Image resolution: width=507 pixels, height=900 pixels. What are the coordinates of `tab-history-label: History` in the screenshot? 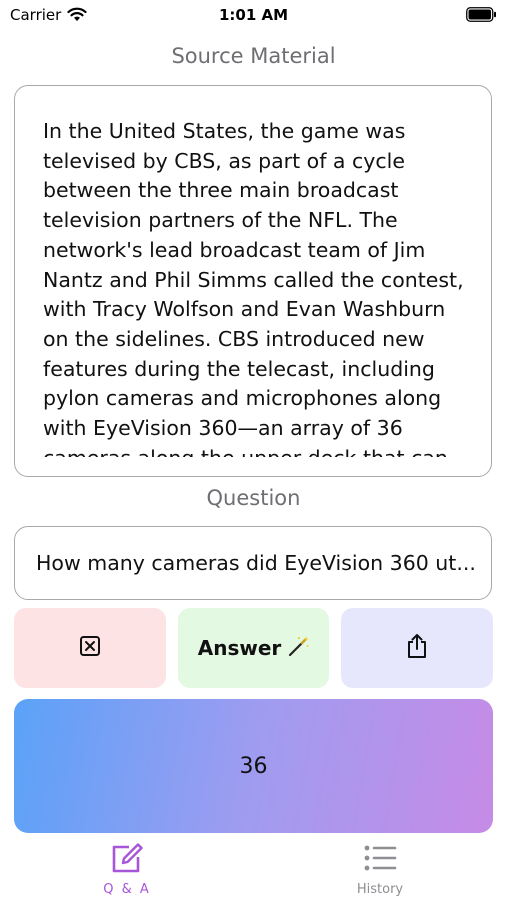 It's located at (380, 889).